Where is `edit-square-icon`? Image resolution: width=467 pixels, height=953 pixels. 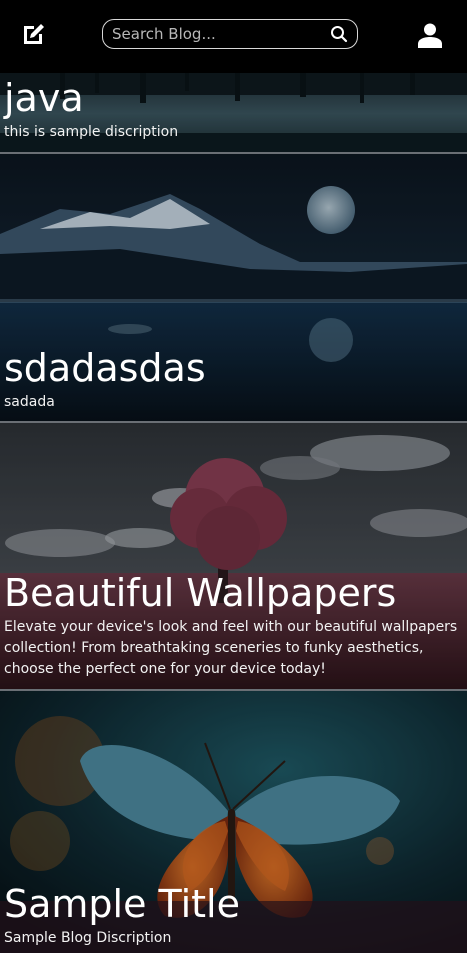 edit-square-icon is located at coordinates (34, 34).